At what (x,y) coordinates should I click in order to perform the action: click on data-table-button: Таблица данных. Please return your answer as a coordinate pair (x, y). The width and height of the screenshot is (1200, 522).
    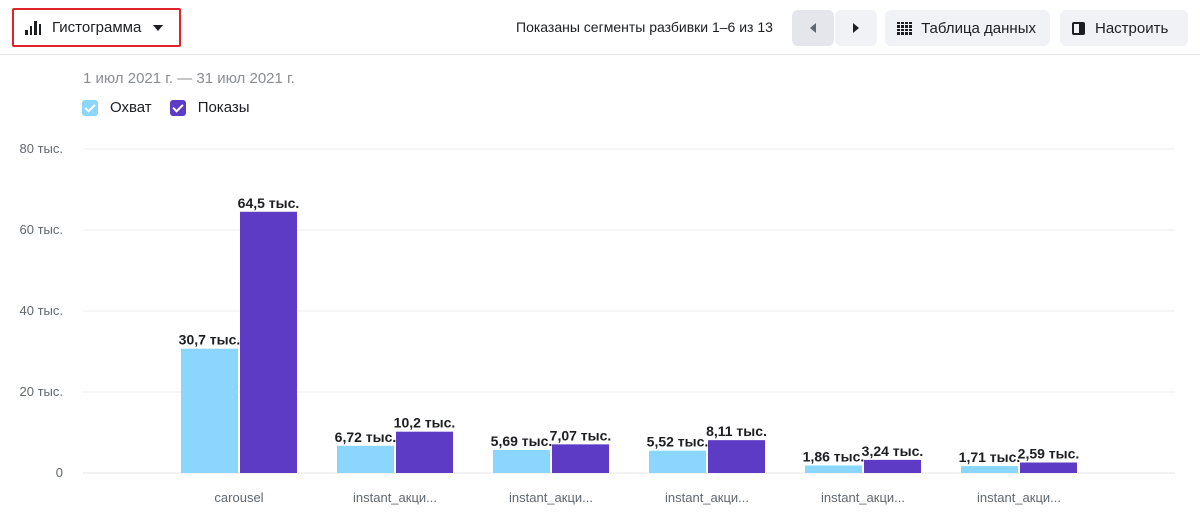
    Looking at the image, I should click on (967, 28).